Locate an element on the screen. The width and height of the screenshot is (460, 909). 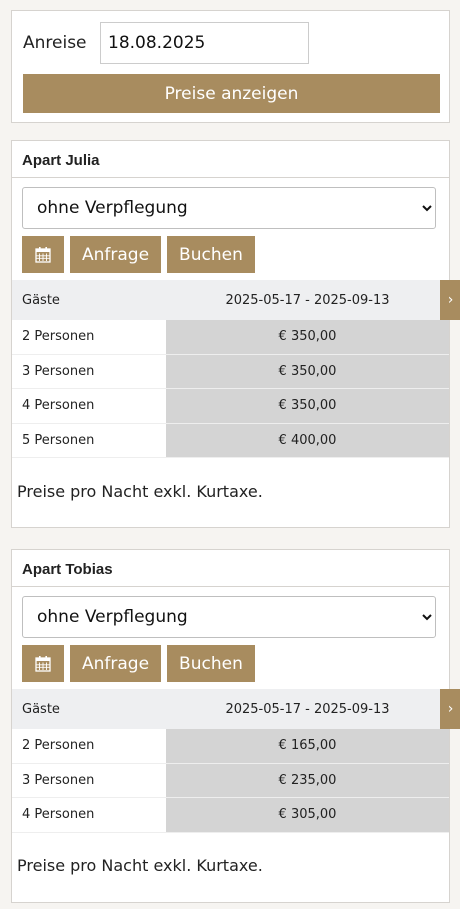
table-row: 4 Personen € 350,00 is located at coordinates (230, 406).